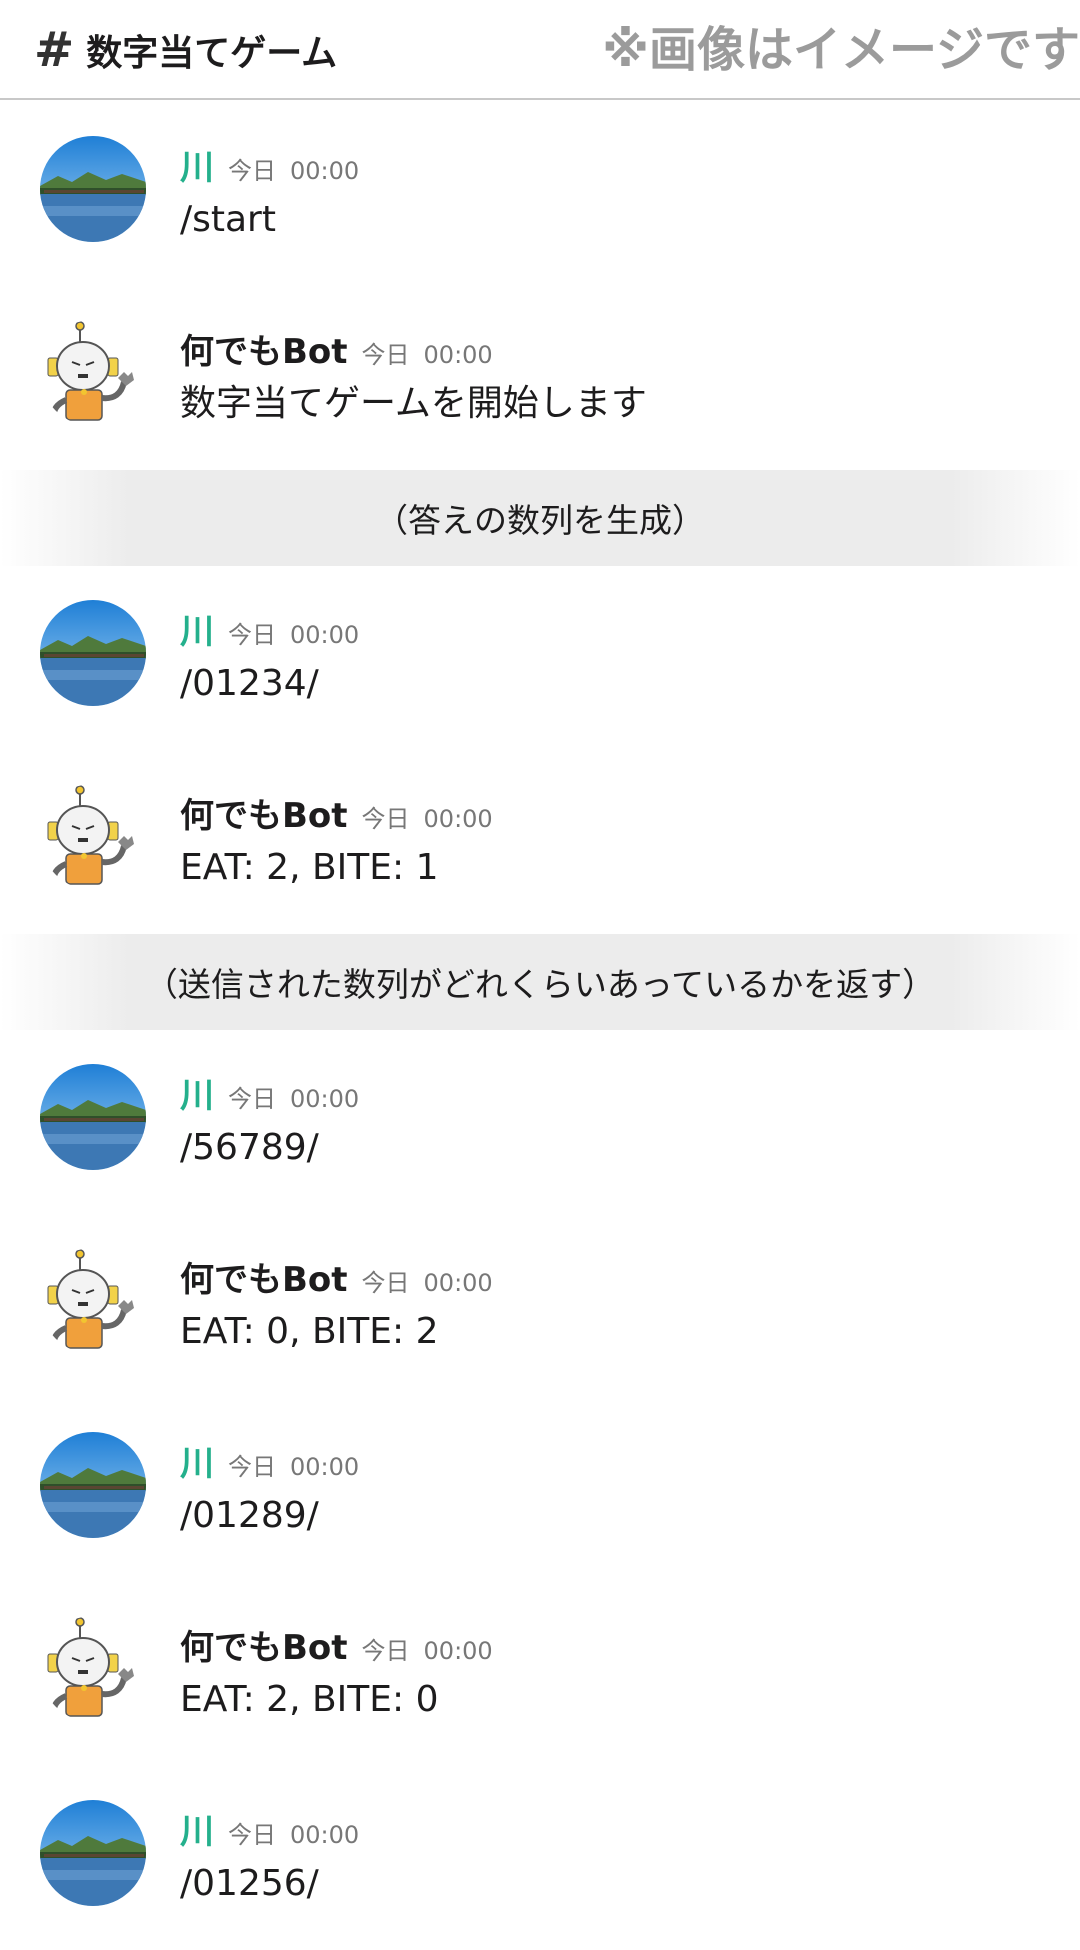  What do you see at coordinates (228, 219) in the screenshot?
I see `message-text: /start` at bounding box center [228, 219].